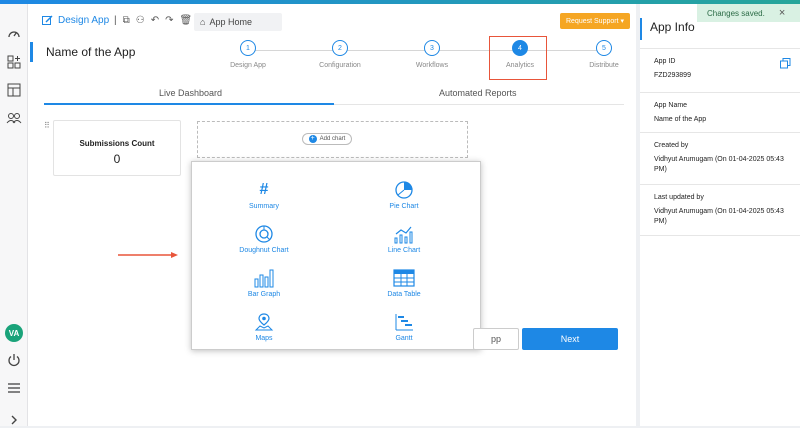 The image size is (800, 428). What do you see at coordinates (47, 125) in the screenshot?
I see `drag-handle-icon: ⠿` at bounding box center [47, 125].